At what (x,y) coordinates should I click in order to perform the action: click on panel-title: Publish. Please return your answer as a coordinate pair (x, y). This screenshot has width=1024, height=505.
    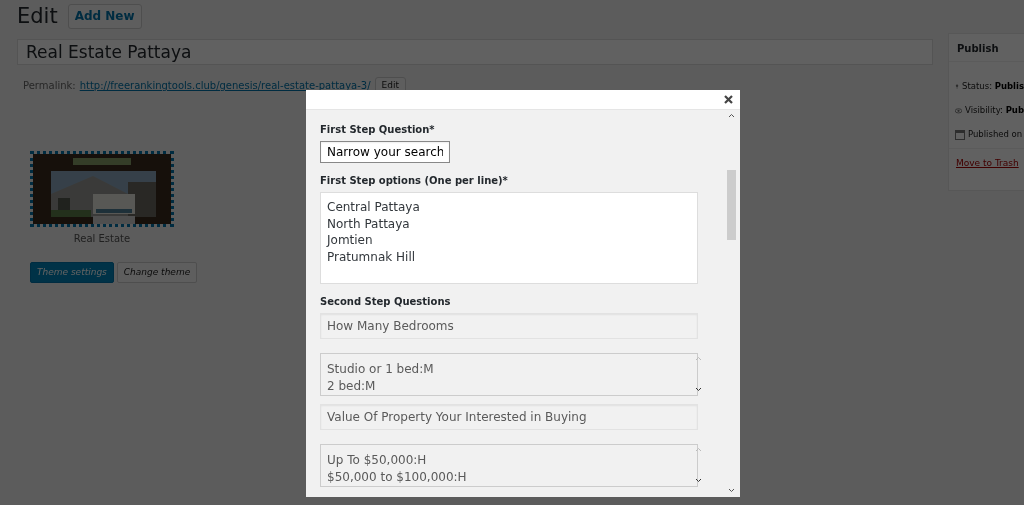
    Looking at the image, I should click on (986, 48).